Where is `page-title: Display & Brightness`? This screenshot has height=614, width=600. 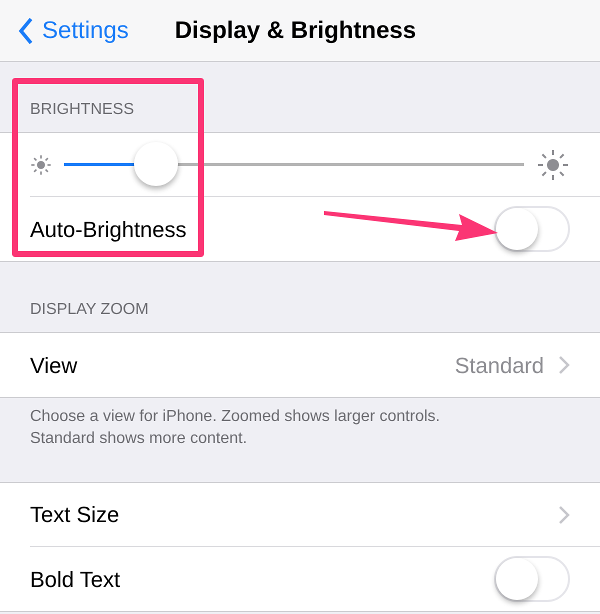 page-title: Display & Brightness is located at coordinates (295, 31).